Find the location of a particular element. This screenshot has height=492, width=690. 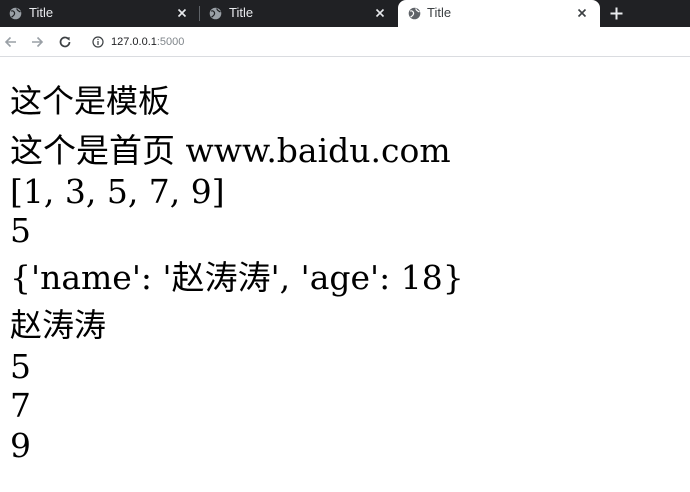

template-heading: 这个是模板 is located at coordinates (90, 101).